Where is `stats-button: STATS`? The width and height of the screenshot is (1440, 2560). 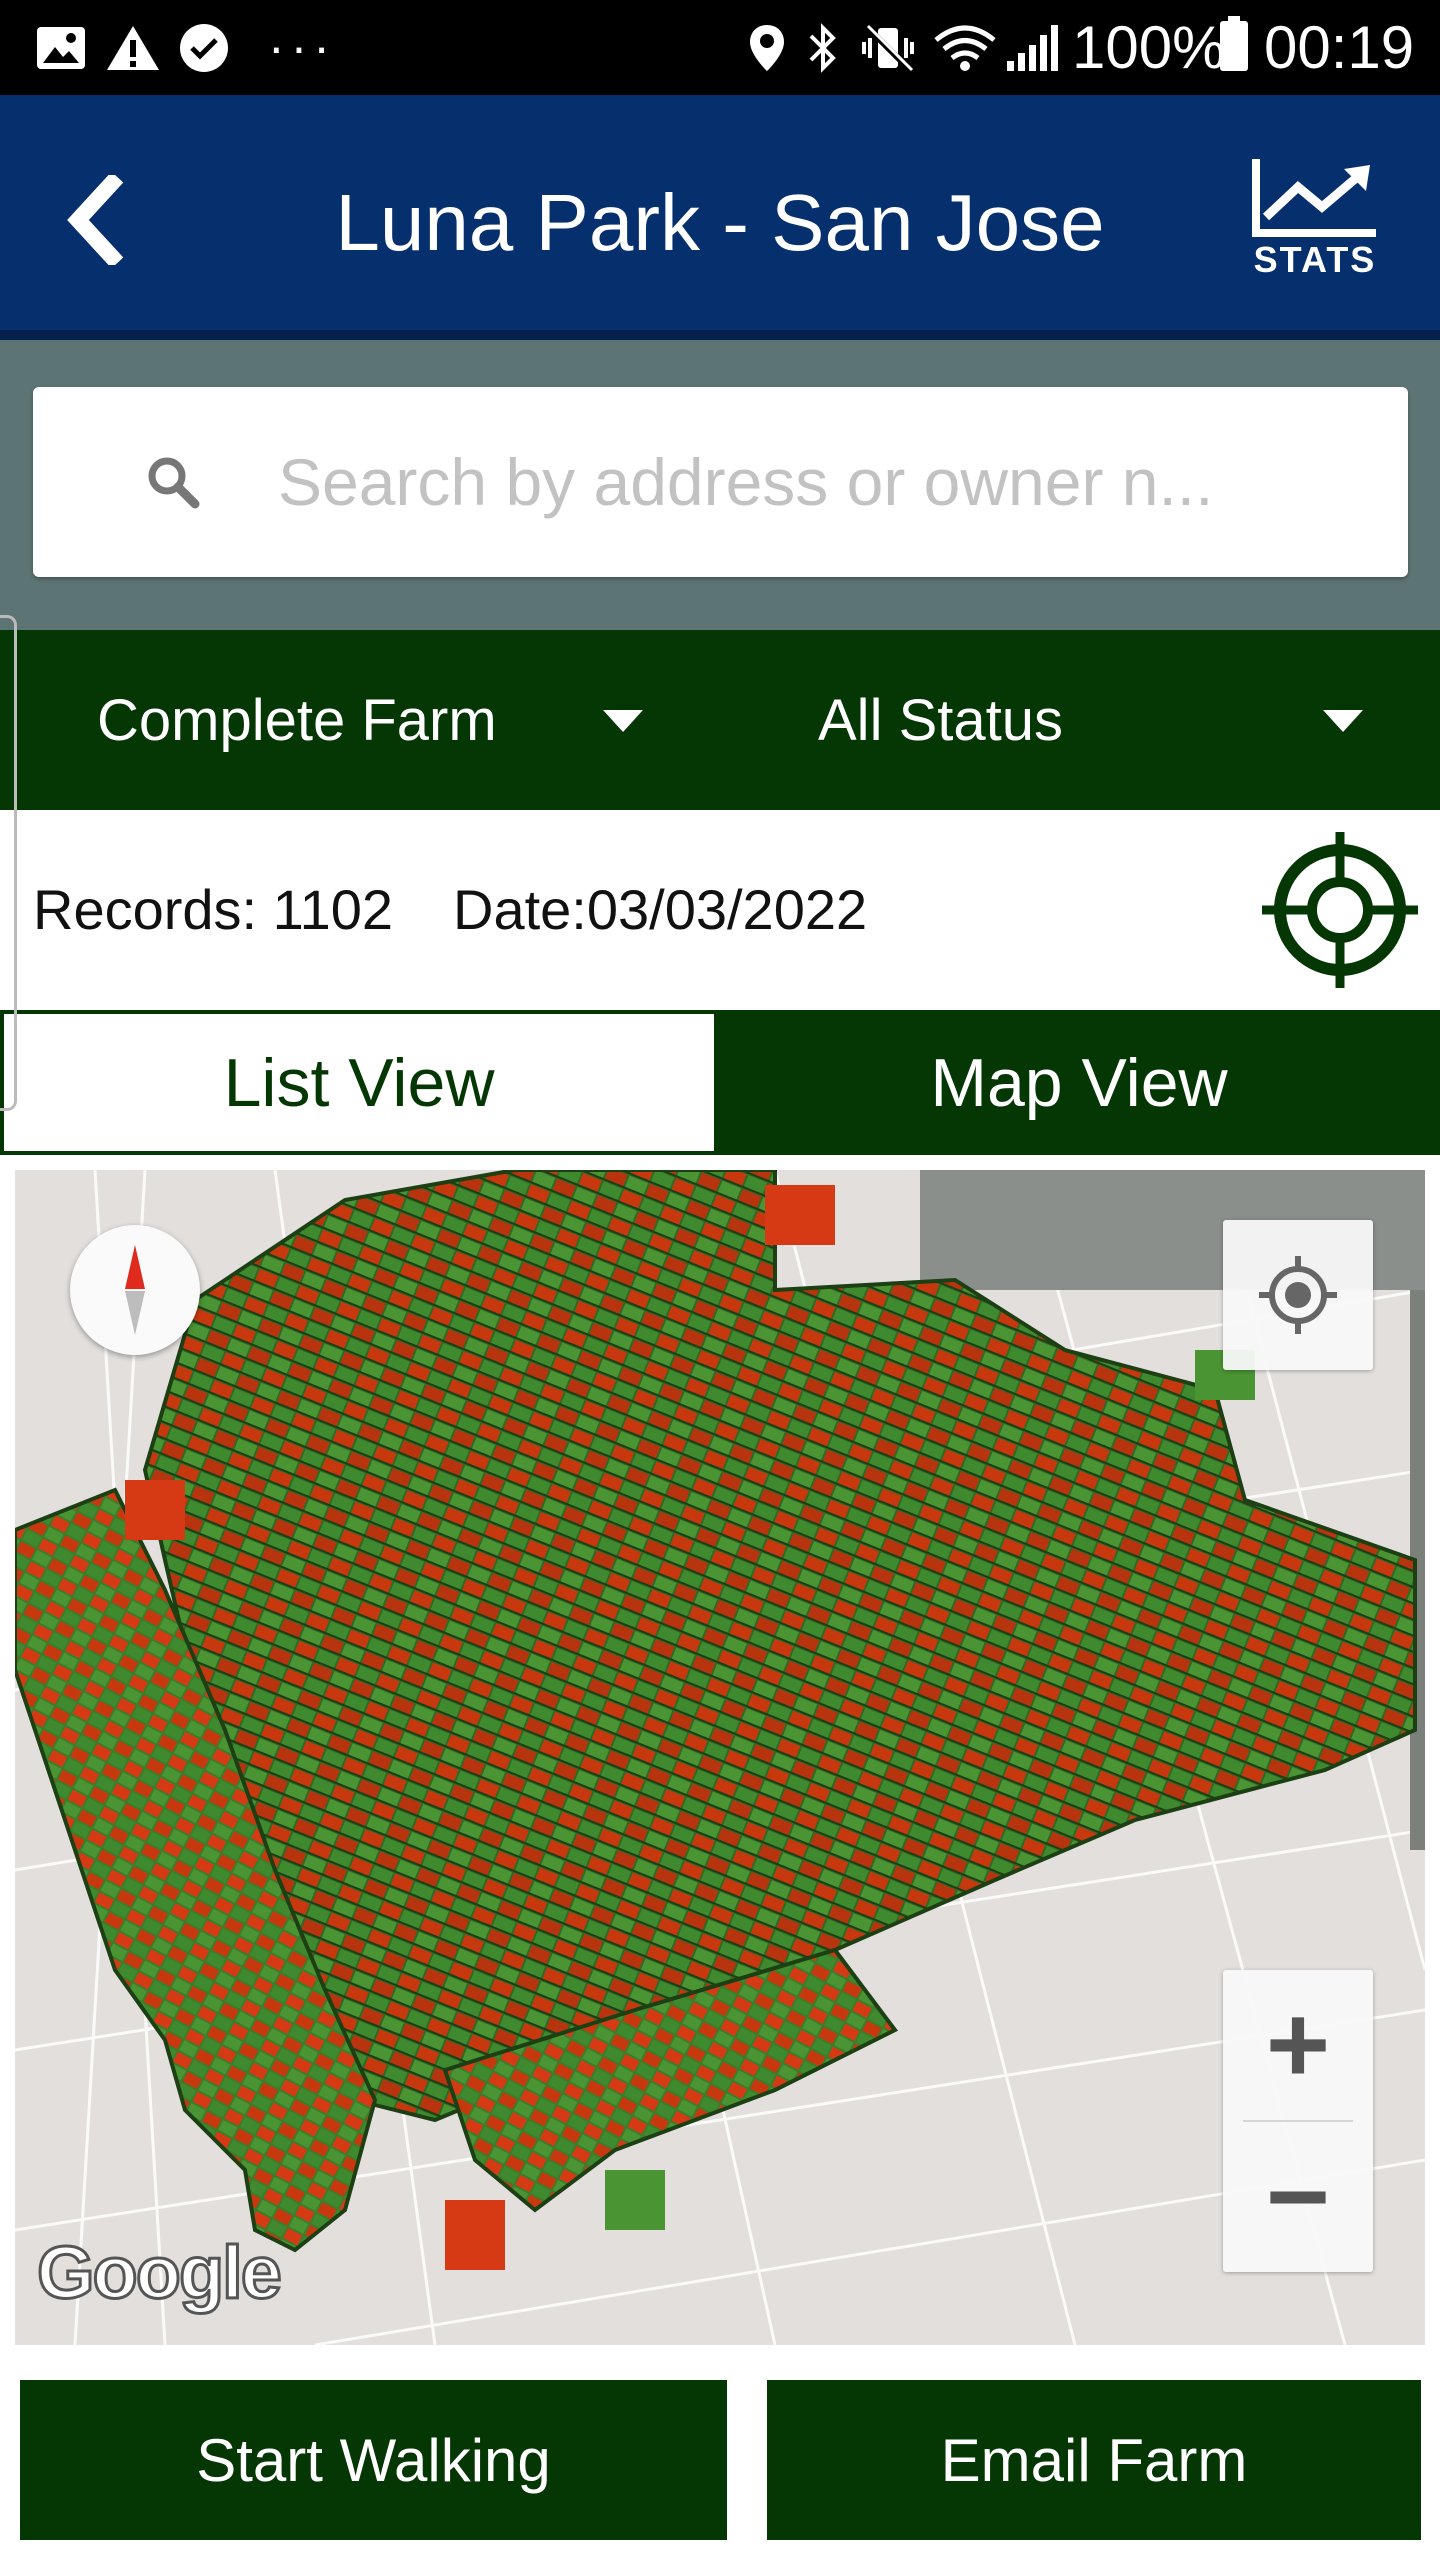
stats-button: STATS is located at coordinates (1315, 220).